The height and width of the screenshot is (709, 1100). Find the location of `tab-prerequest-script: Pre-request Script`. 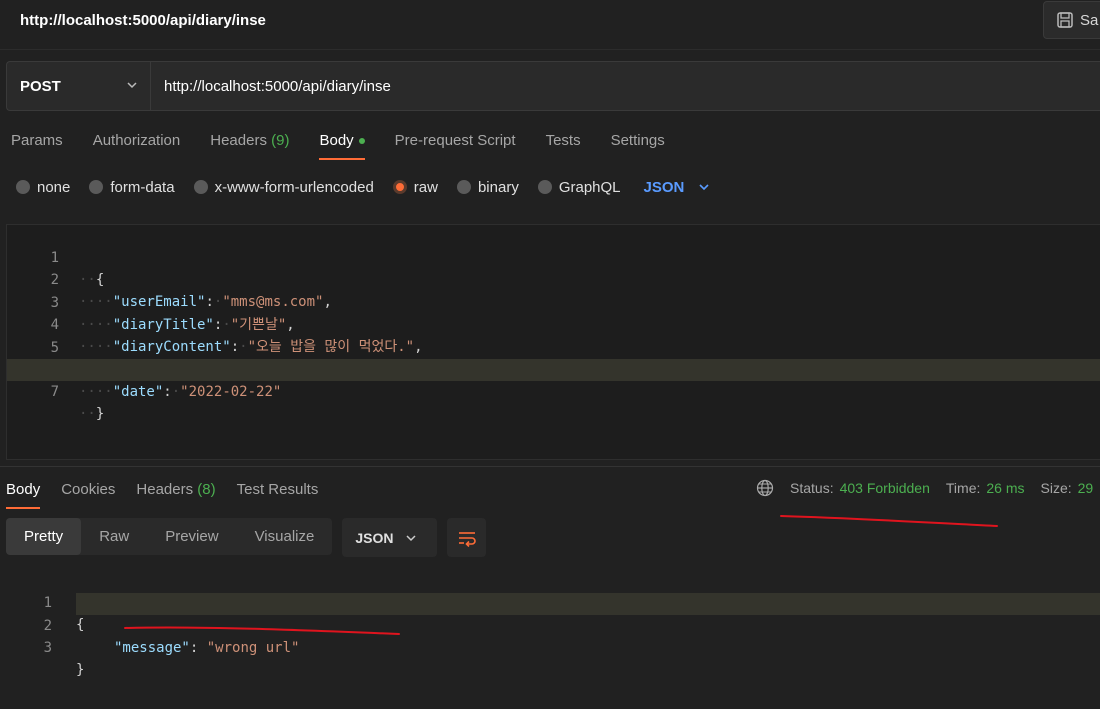

tab-prerequest-script: Pre-request Script is located at coordinates (455, 143).